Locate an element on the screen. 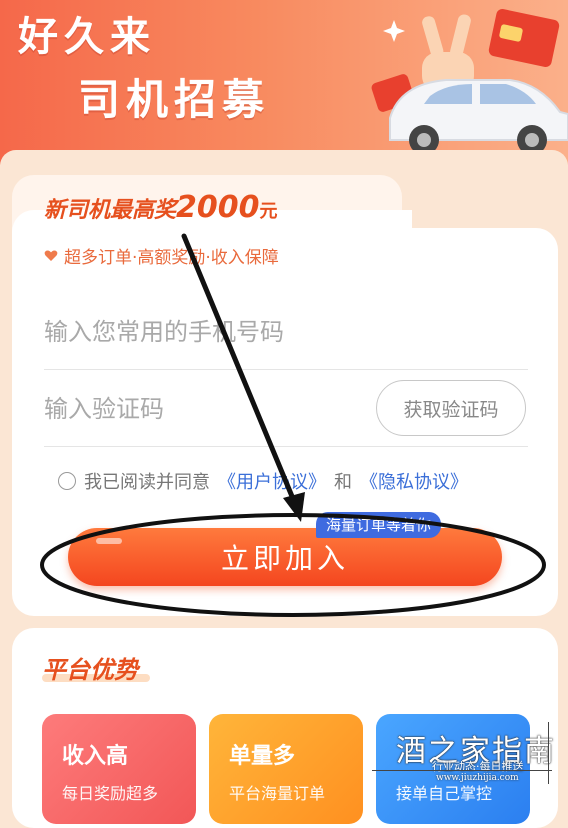  verification-code-input is located at coordinates (204, 408).